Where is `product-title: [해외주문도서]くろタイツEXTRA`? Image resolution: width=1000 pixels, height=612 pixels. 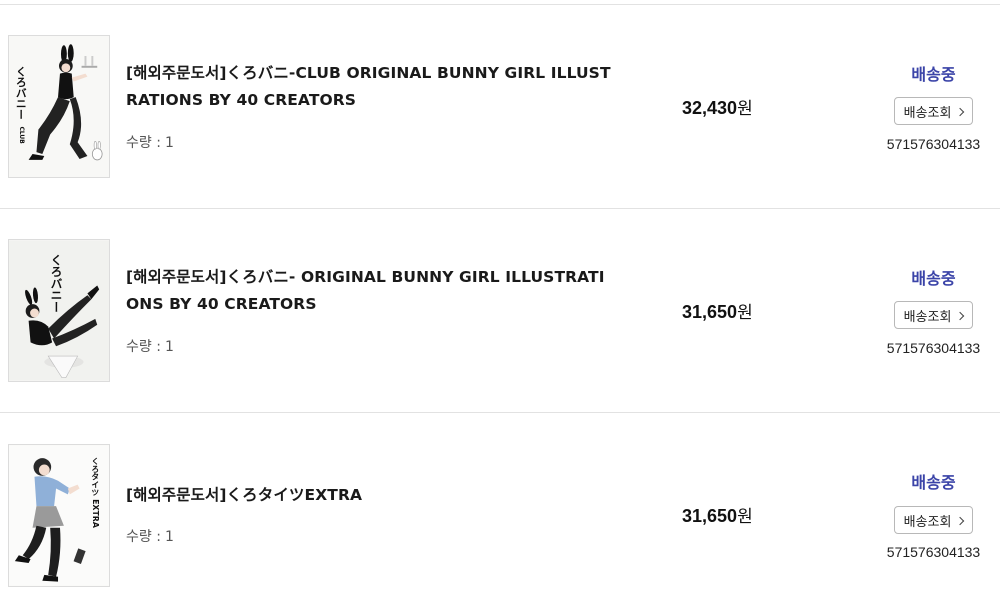 product-title: [해외주문도서]くろタイツEXTRA is located at coordinates (371, 495).